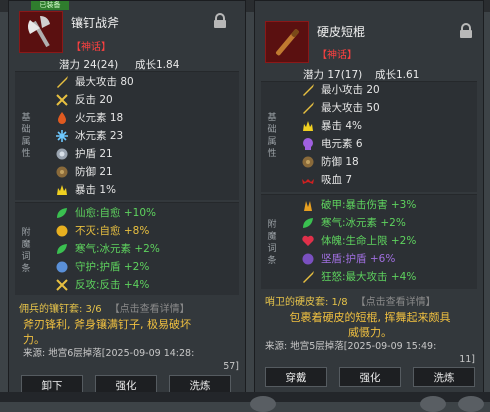 The width and height of the screenshot is (490, 412). I want to click on potential-value: 潜力 24(24), so click(89, 64).